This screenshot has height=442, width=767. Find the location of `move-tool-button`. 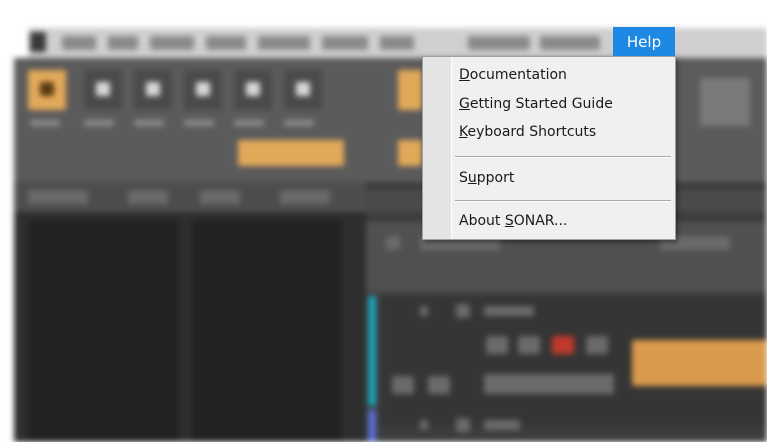

move-tool-button is located at coordinates (153, 90).